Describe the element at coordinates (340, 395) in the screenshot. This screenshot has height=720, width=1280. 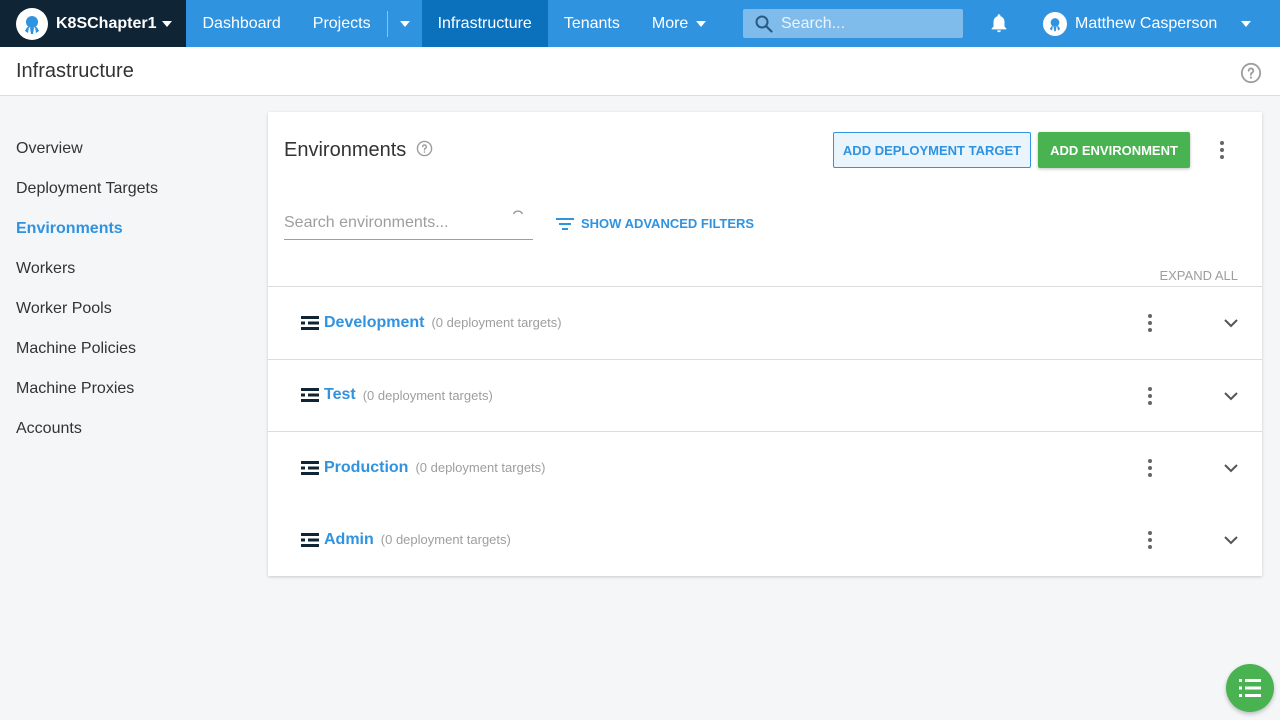
I see `environment-name: Test` at that location.